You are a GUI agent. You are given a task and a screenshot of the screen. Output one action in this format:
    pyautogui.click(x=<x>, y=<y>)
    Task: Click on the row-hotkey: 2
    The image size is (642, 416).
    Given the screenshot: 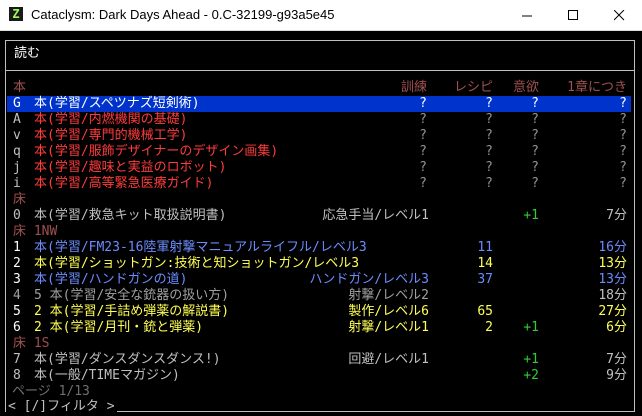 What is the action you would take?
    pyautogui.click(x=17, y=263)
    